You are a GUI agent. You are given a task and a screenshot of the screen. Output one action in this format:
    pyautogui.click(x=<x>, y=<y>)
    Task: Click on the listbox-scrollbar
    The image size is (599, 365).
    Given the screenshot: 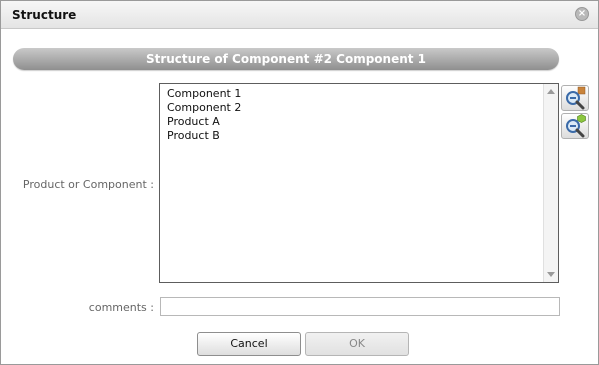 What is the action you would take?
    pyautogui.click(x=550, y=183)
    